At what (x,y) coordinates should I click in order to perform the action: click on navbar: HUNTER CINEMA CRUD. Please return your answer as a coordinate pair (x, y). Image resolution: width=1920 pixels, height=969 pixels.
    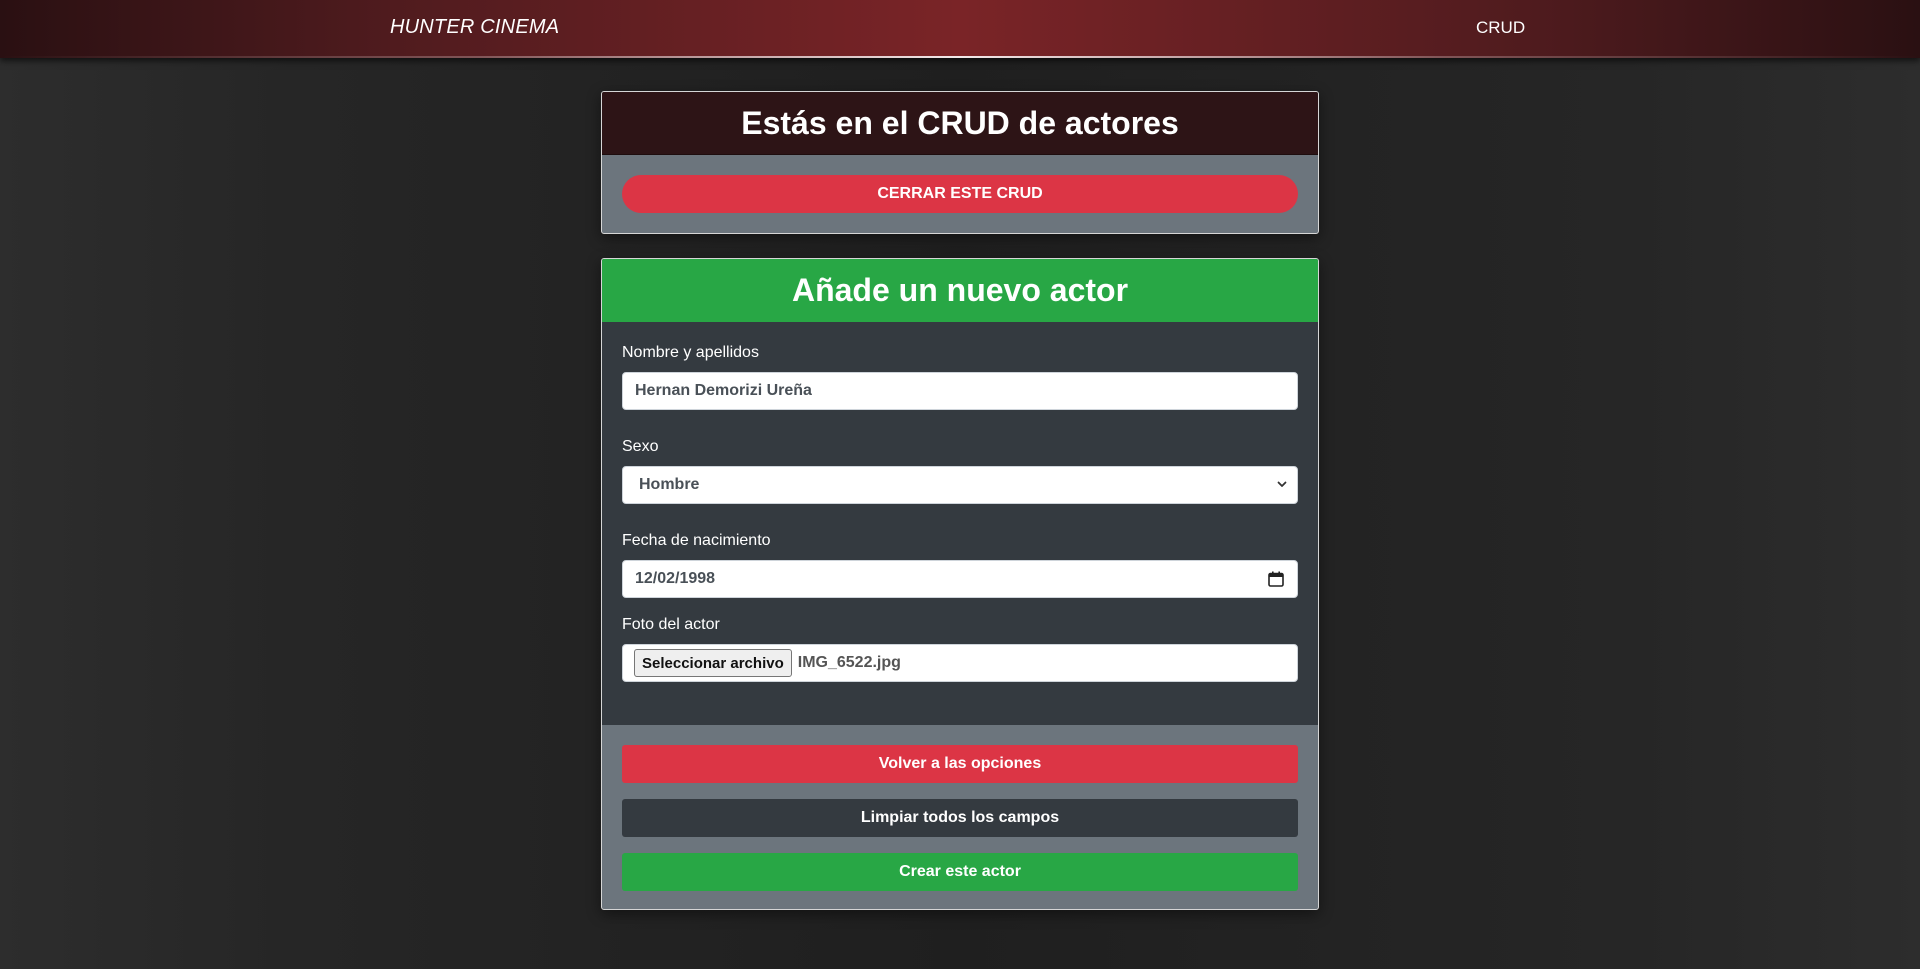
    Looking at the image, I should click on (960, 29).